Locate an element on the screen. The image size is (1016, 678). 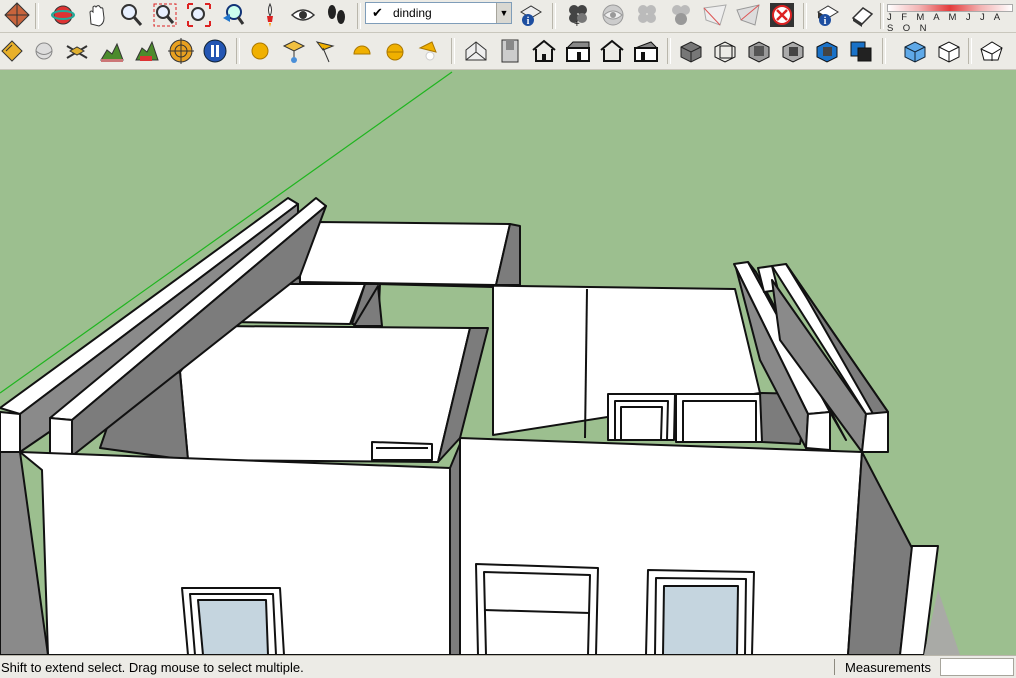
hidden-line-icon is located at coordinates (759, 53).